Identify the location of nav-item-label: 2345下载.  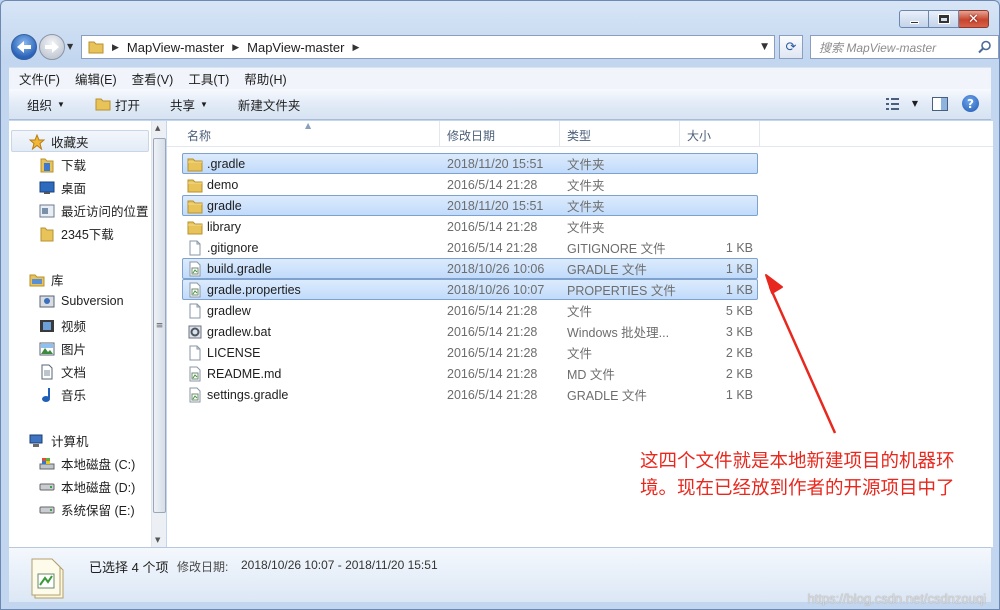
(87, 235).